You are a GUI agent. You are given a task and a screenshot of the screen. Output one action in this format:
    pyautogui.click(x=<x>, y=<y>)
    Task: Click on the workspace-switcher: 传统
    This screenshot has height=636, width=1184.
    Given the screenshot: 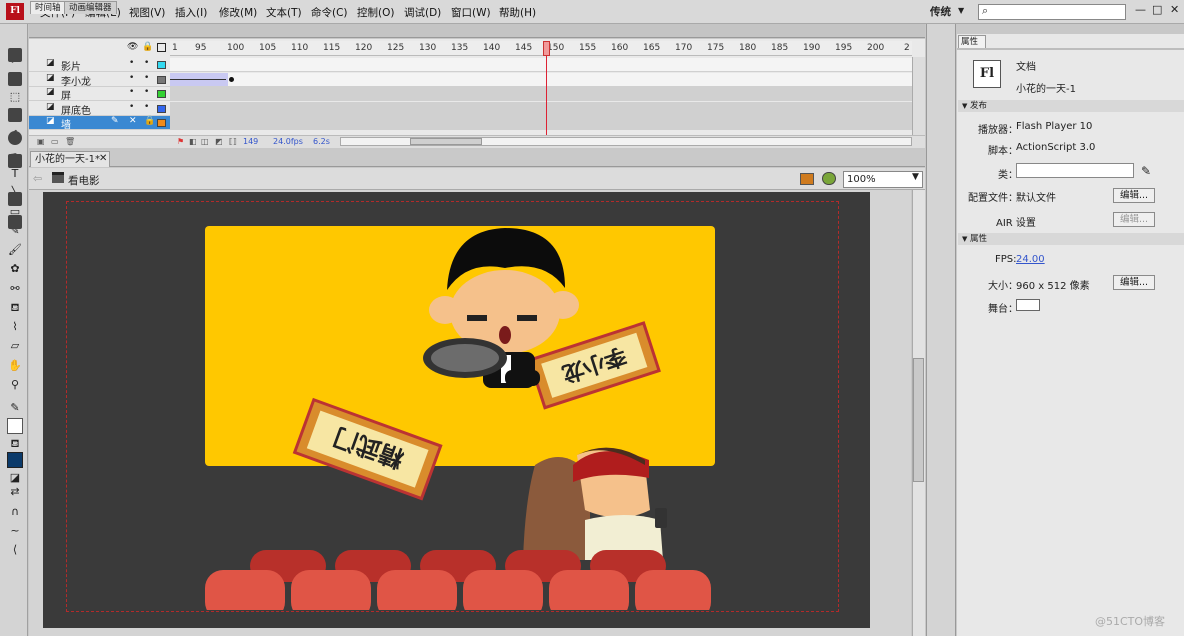 What is the action you would take?
    pyautogui.click(x=940, y=11)
    